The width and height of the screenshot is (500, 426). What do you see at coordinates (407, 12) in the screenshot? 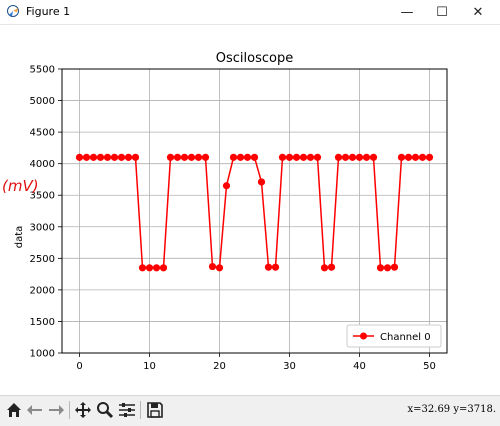
I see `minimize-button: —` at bounding box center [407, 12].